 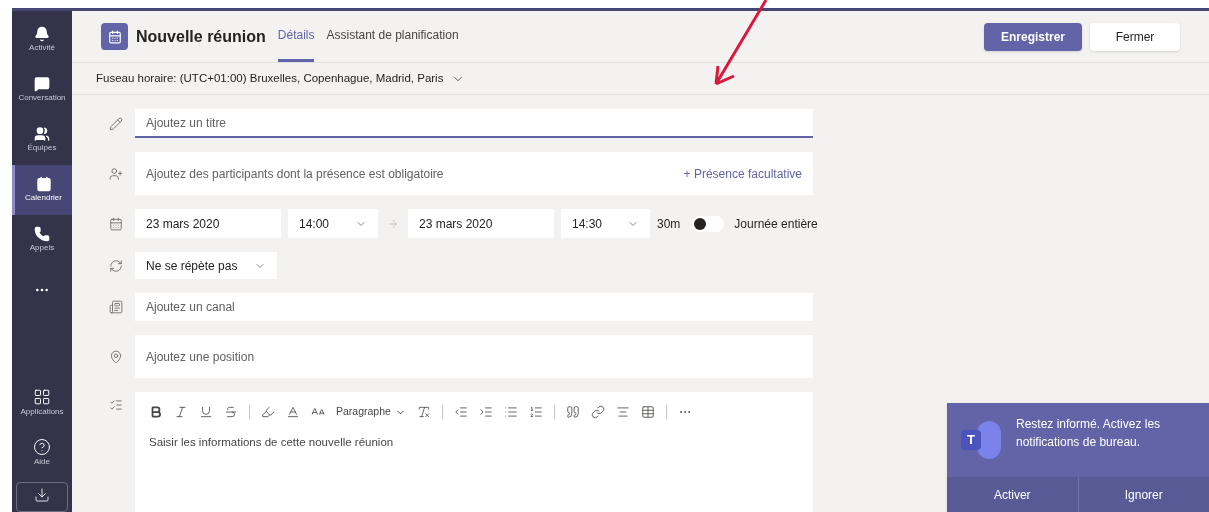 What do you see at coordinates (572, 412) in the screenshot?
I see `quote-icon` at bounding box center [572, 412].